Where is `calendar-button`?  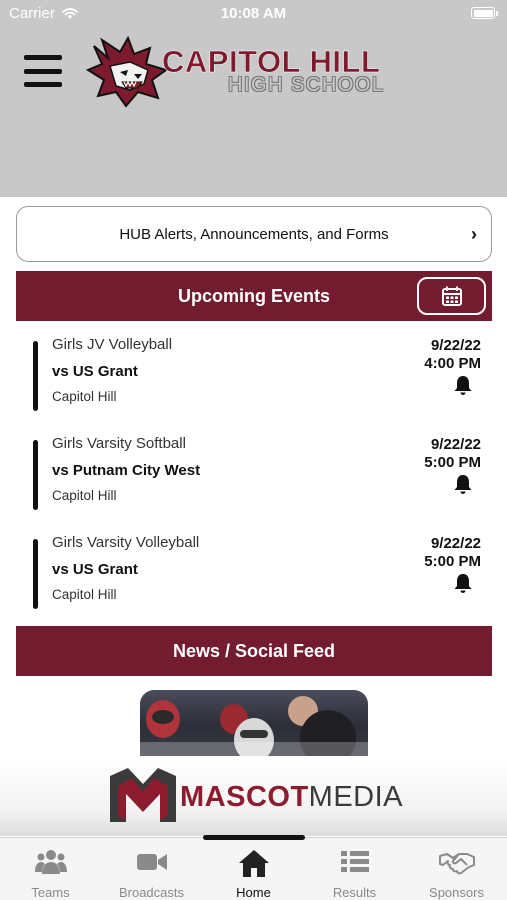 calendar-button is located at coordinates (451, 296).